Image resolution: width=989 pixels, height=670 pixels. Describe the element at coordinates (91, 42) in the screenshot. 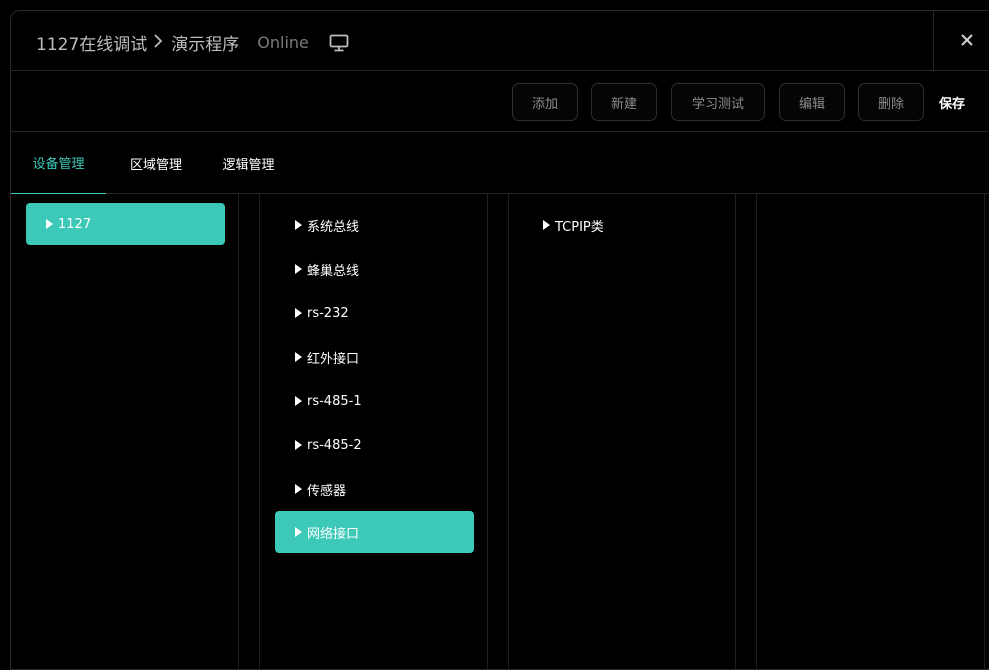

I see `breadcrumb-project: 1127在线调试` at that location.